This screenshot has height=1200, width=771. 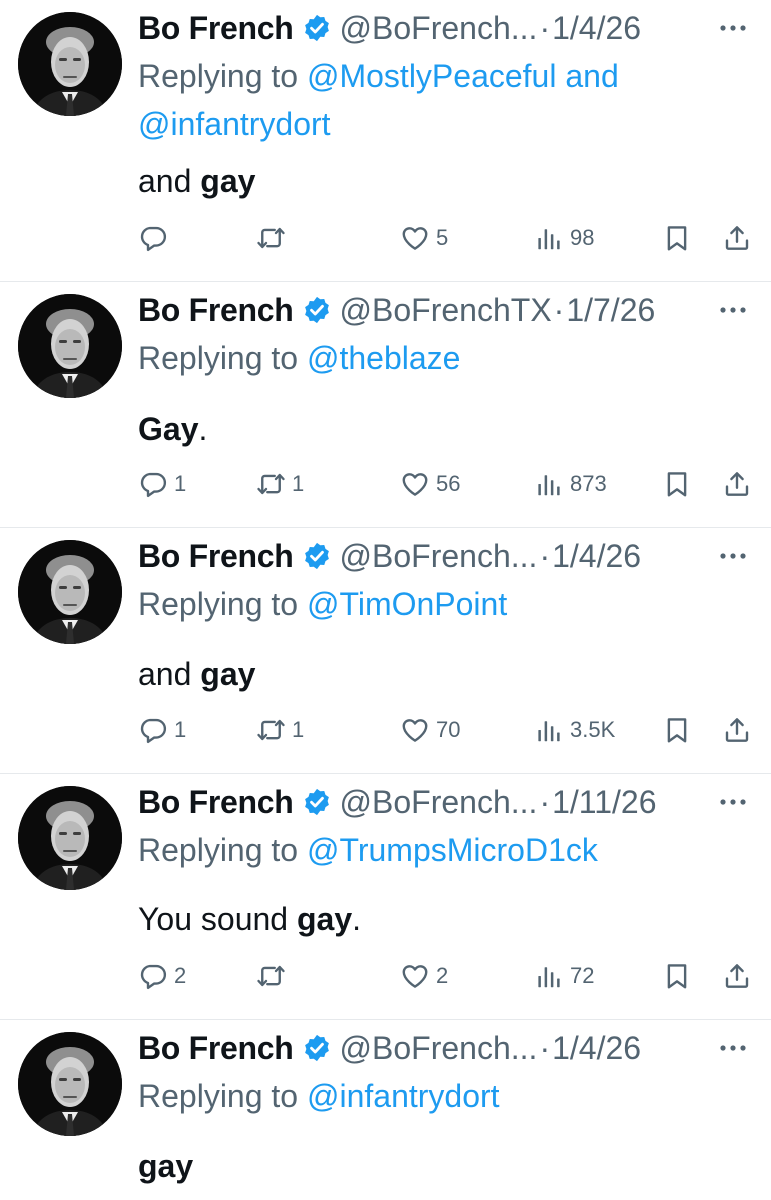 I want to click on like-button: 70, so click(x=430, y=730).